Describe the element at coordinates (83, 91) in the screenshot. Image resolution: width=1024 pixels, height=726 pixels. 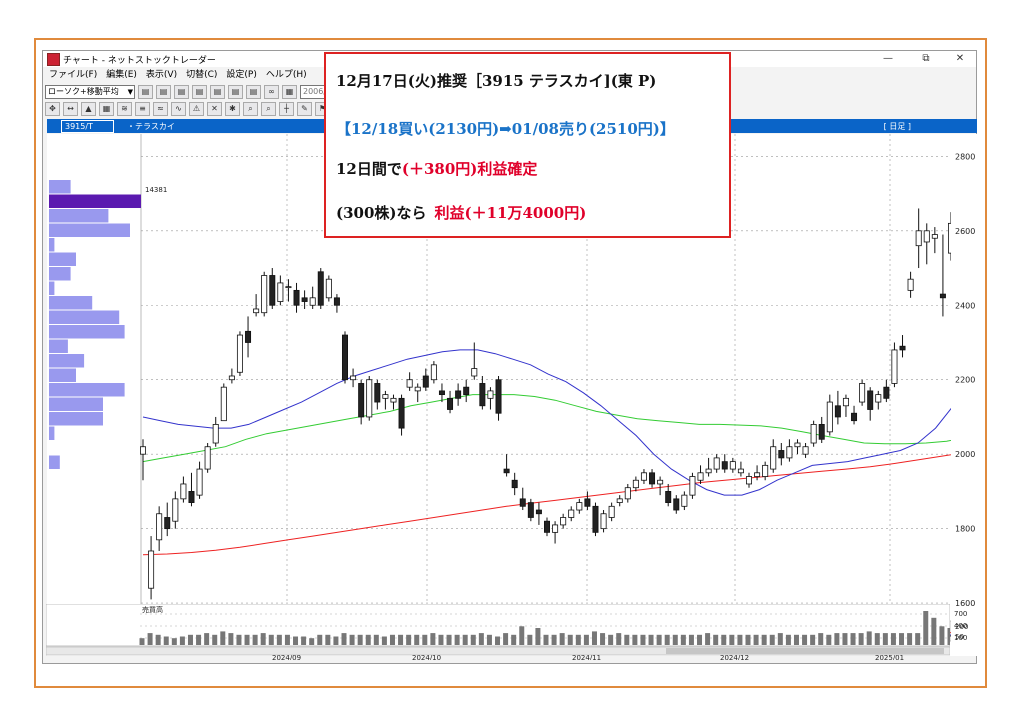
I see `indicator-select-value: ローソク+移動平均` at that location.